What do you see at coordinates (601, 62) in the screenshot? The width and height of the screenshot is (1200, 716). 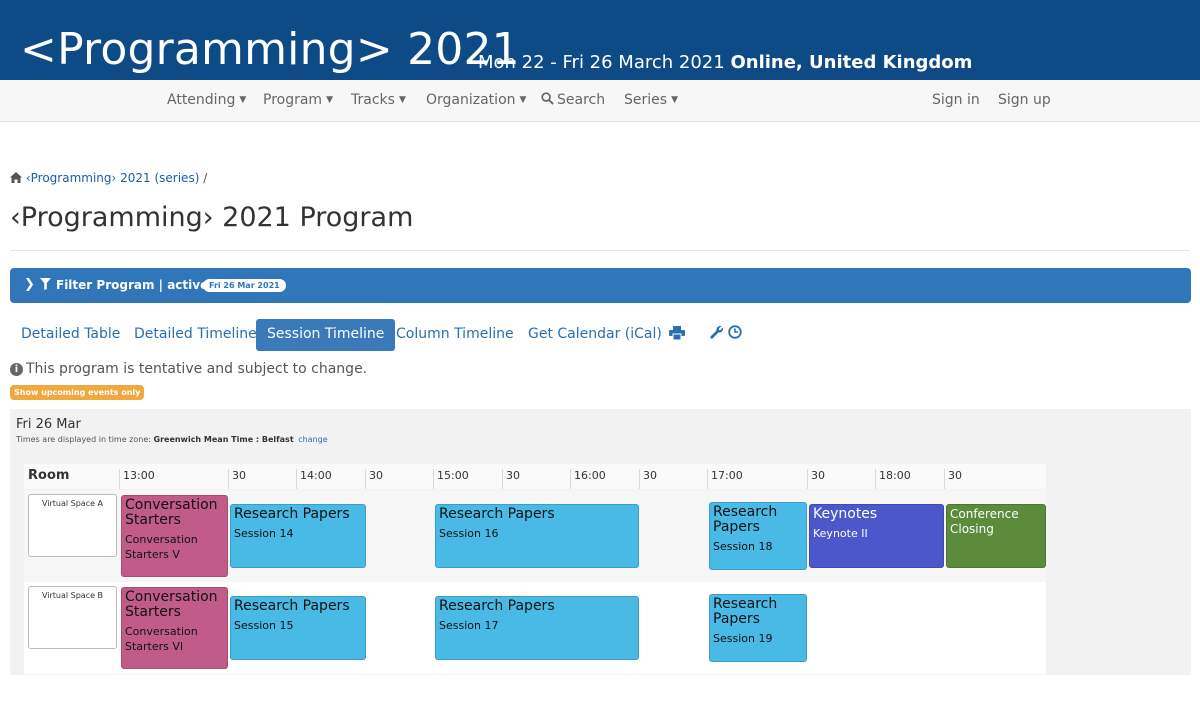 I see `event-date-range: Mon 22 - Fri 26 March 2021` at bounding box center [601, 62].